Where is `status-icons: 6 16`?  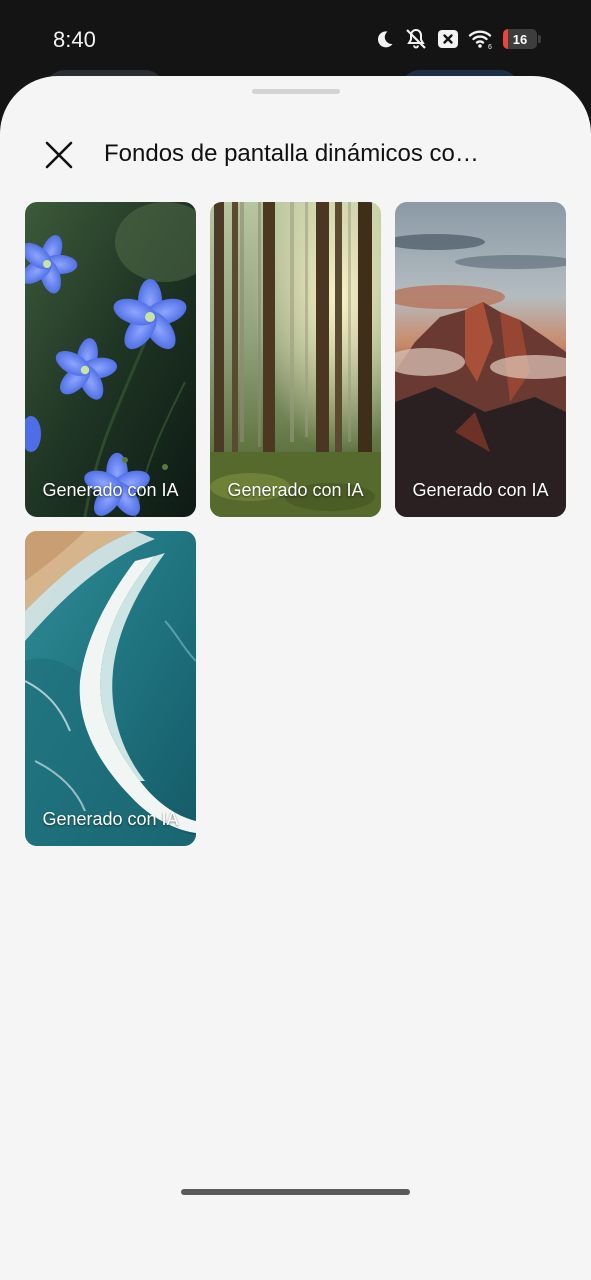
status-icons: 6 16 is located at coordinates (458, 39).